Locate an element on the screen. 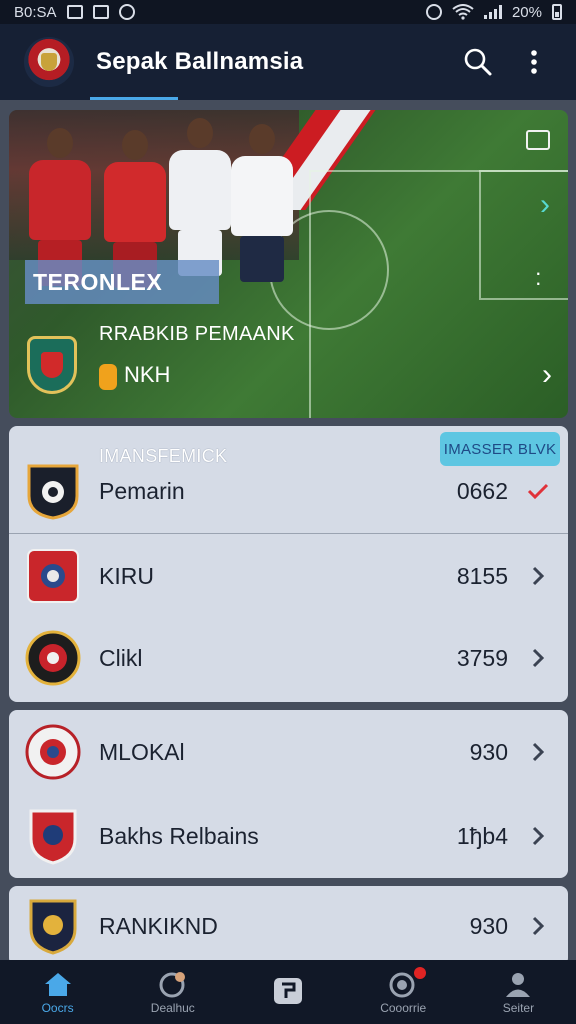 Image resolution: width=576 pixels, height=1024 pixels. team-name: Pemarin is located at coordinates (142, 490).